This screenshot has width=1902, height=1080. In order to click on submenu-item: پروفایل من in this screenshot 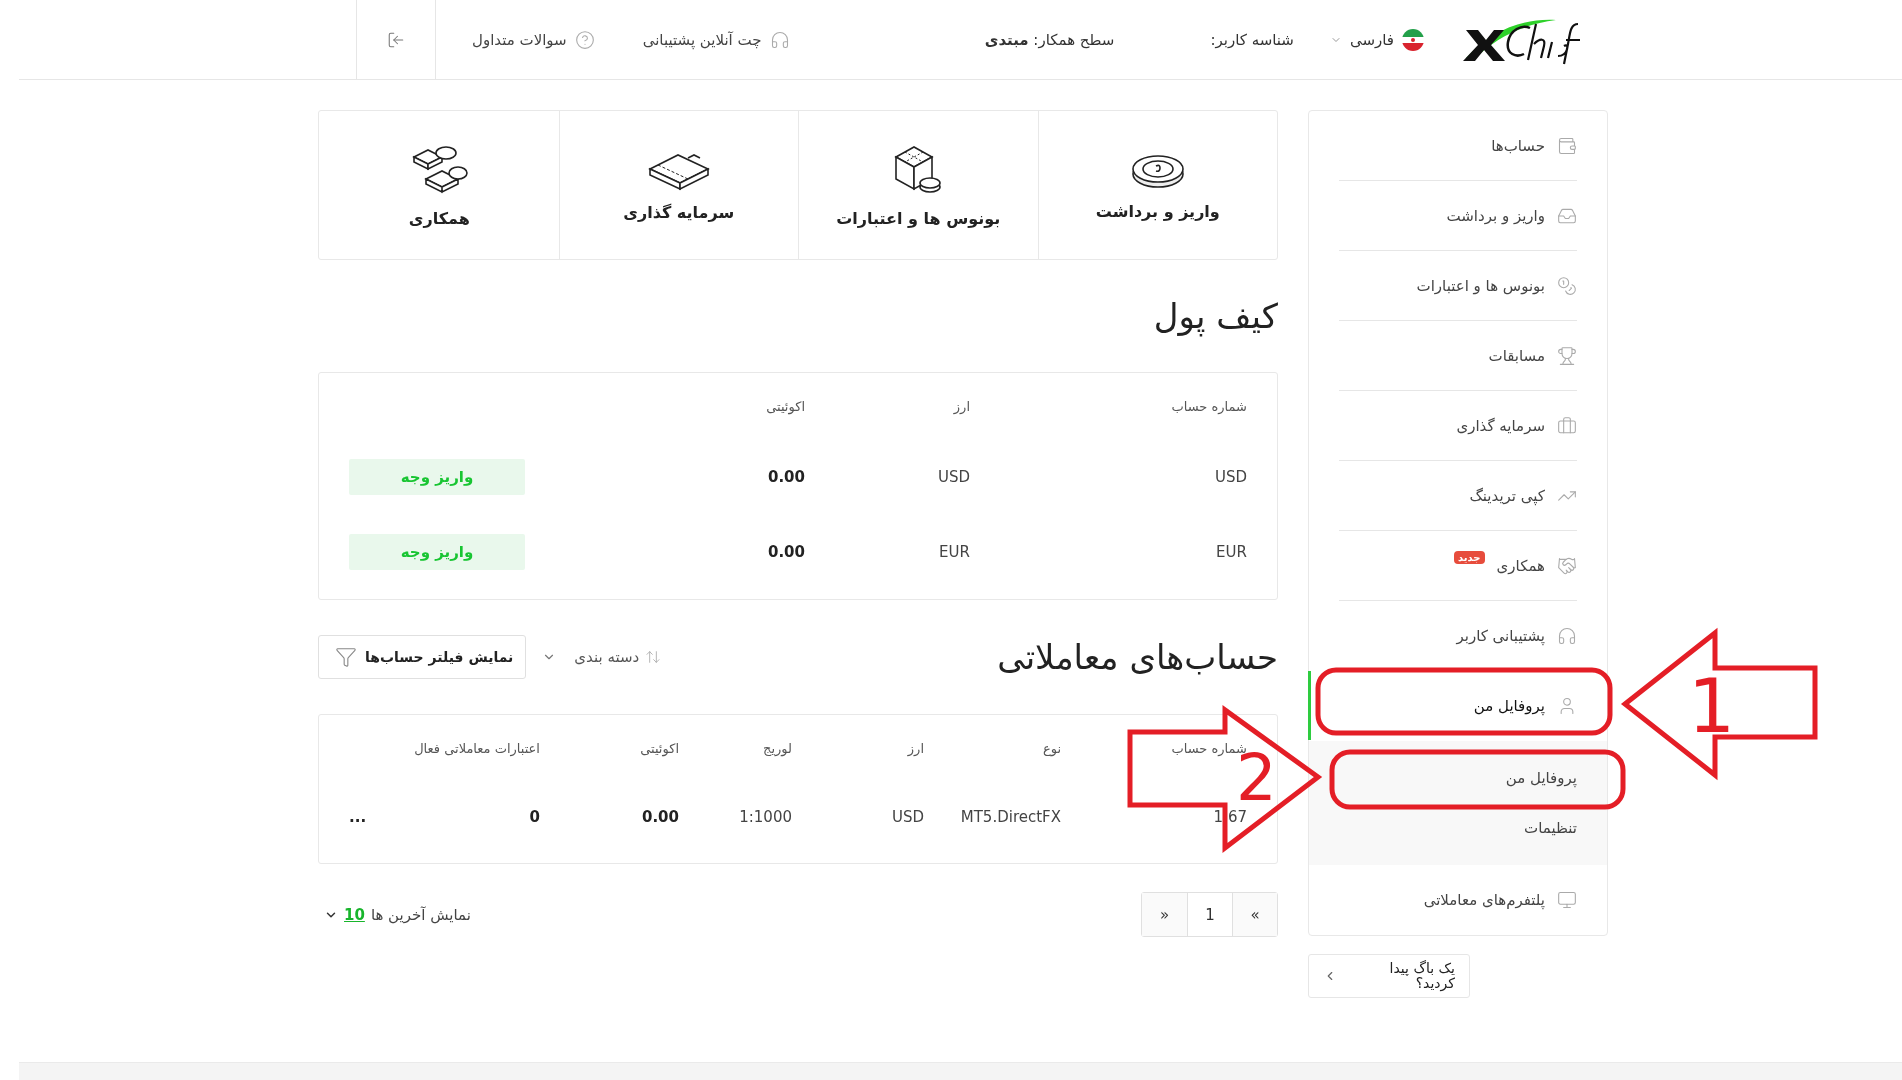, I will do `click(1458, 778)`.